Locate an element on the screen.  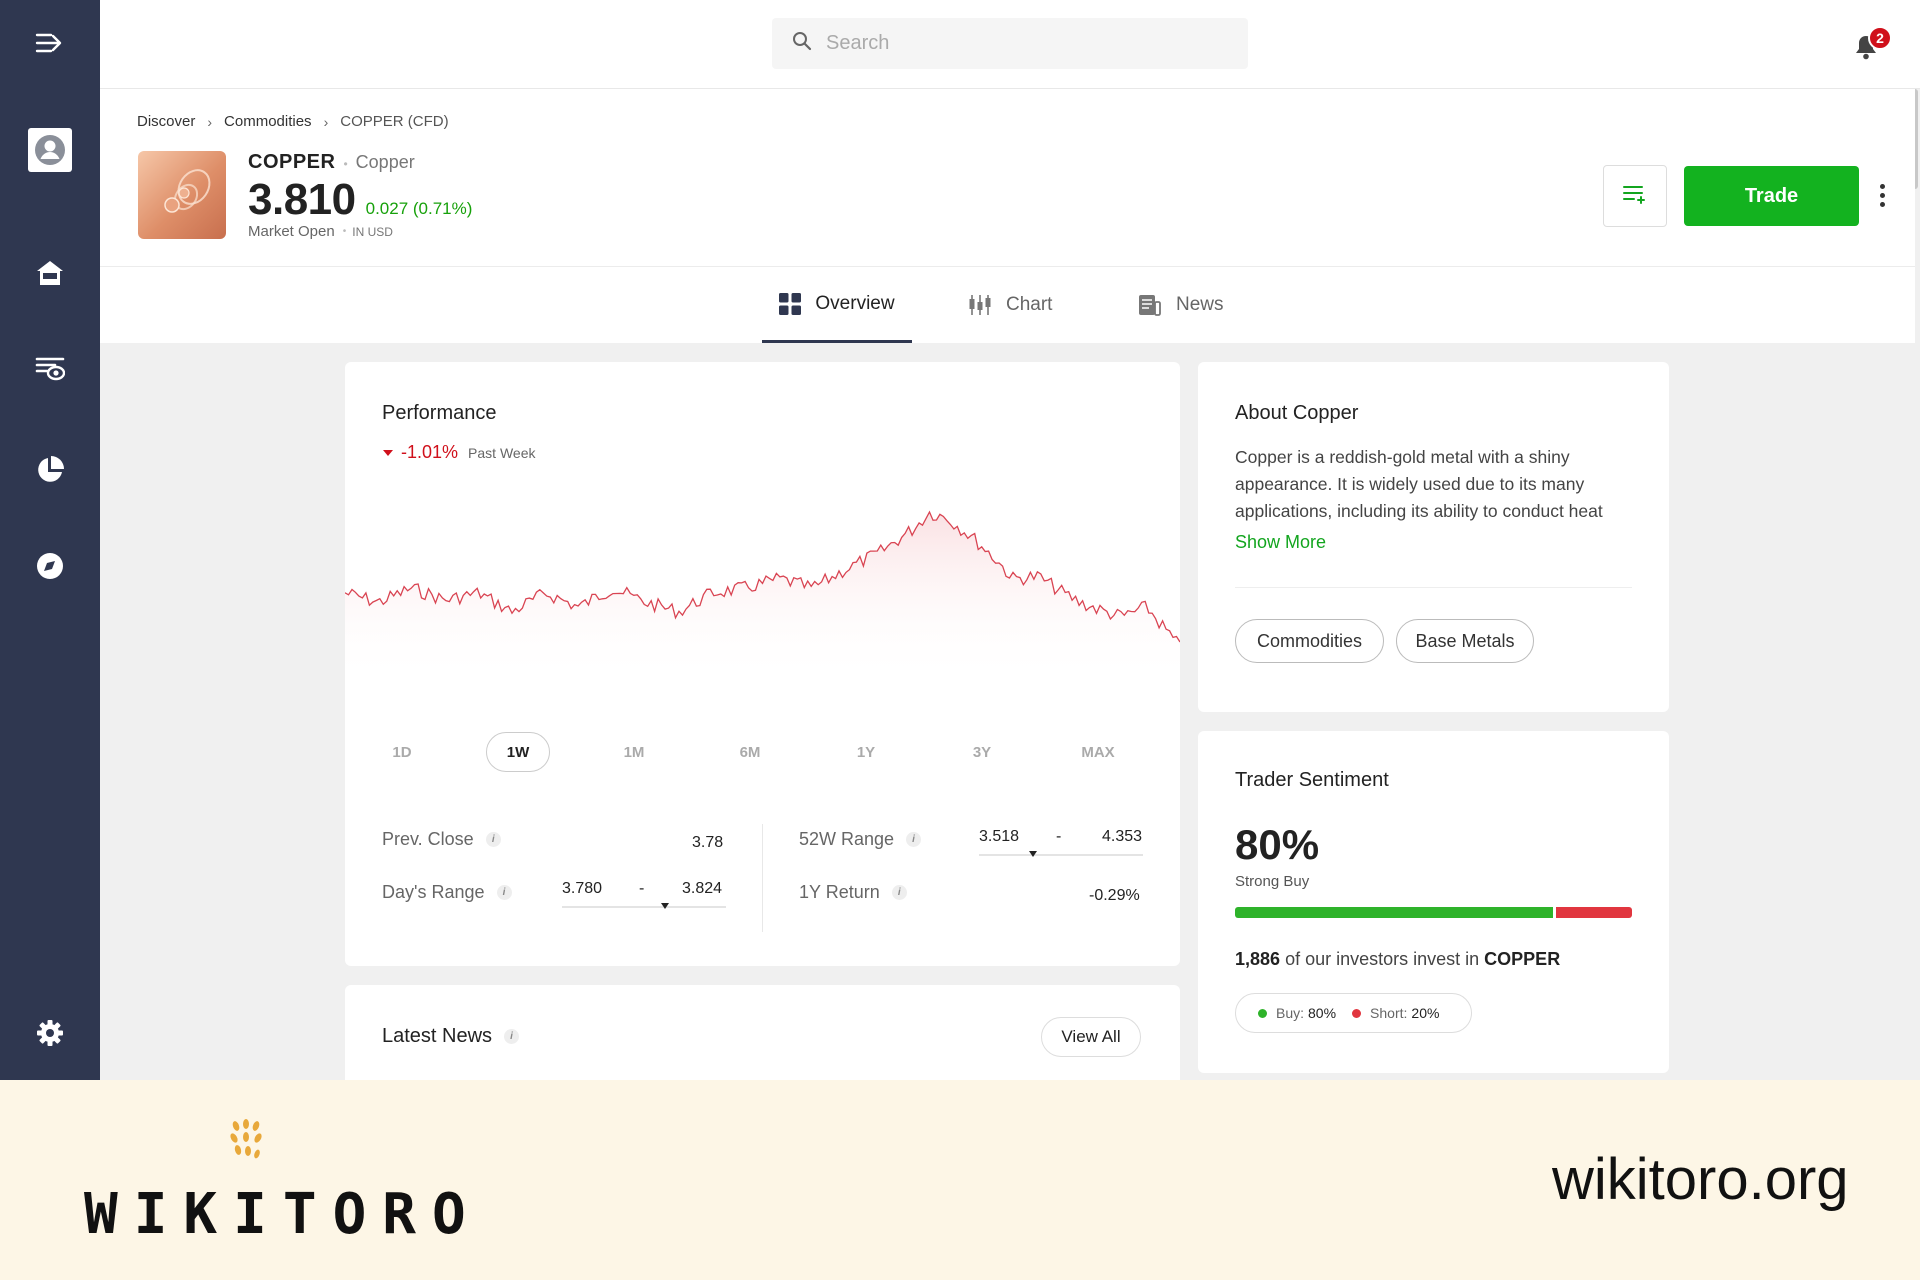
range-selector: 1D 1W 1M 6M 1Y 3Y MAX is located at coordinates (765, 754).